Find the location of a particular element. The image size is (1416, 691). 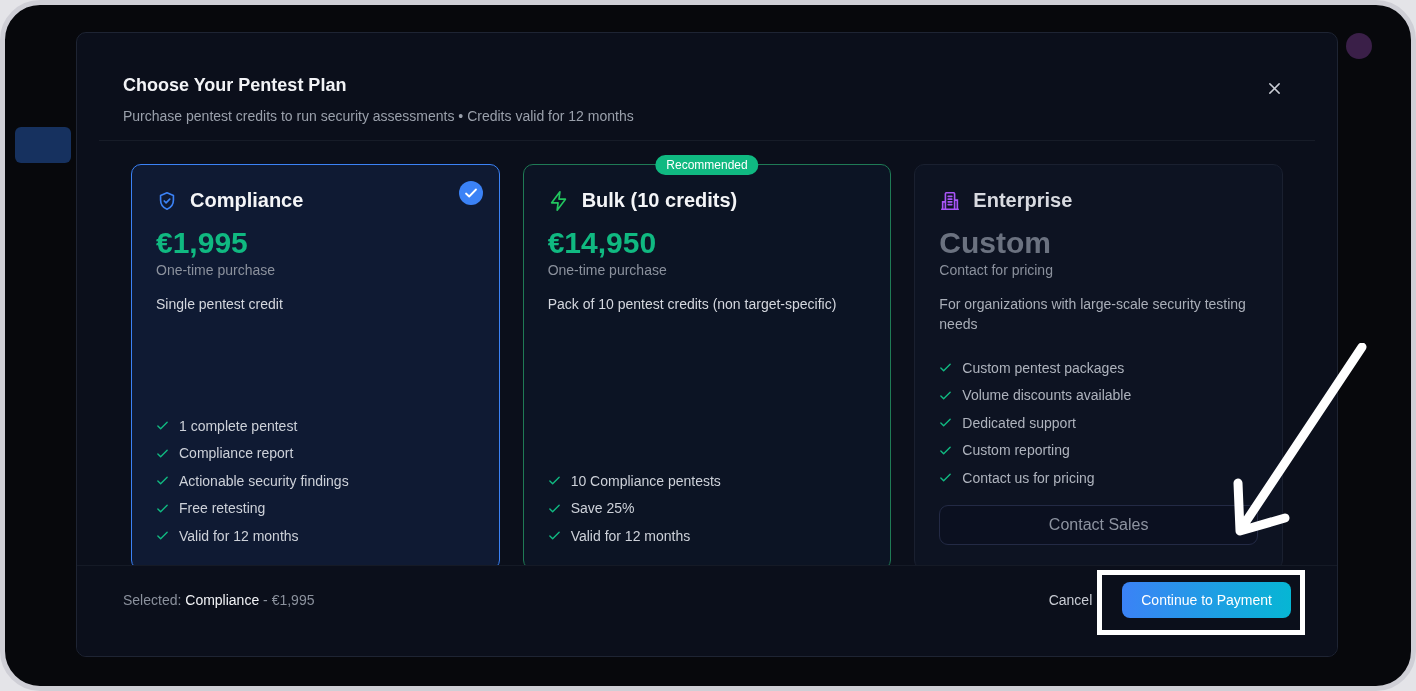

feature-text: 10 Compliance pentests is located at coordinates (645, 480).